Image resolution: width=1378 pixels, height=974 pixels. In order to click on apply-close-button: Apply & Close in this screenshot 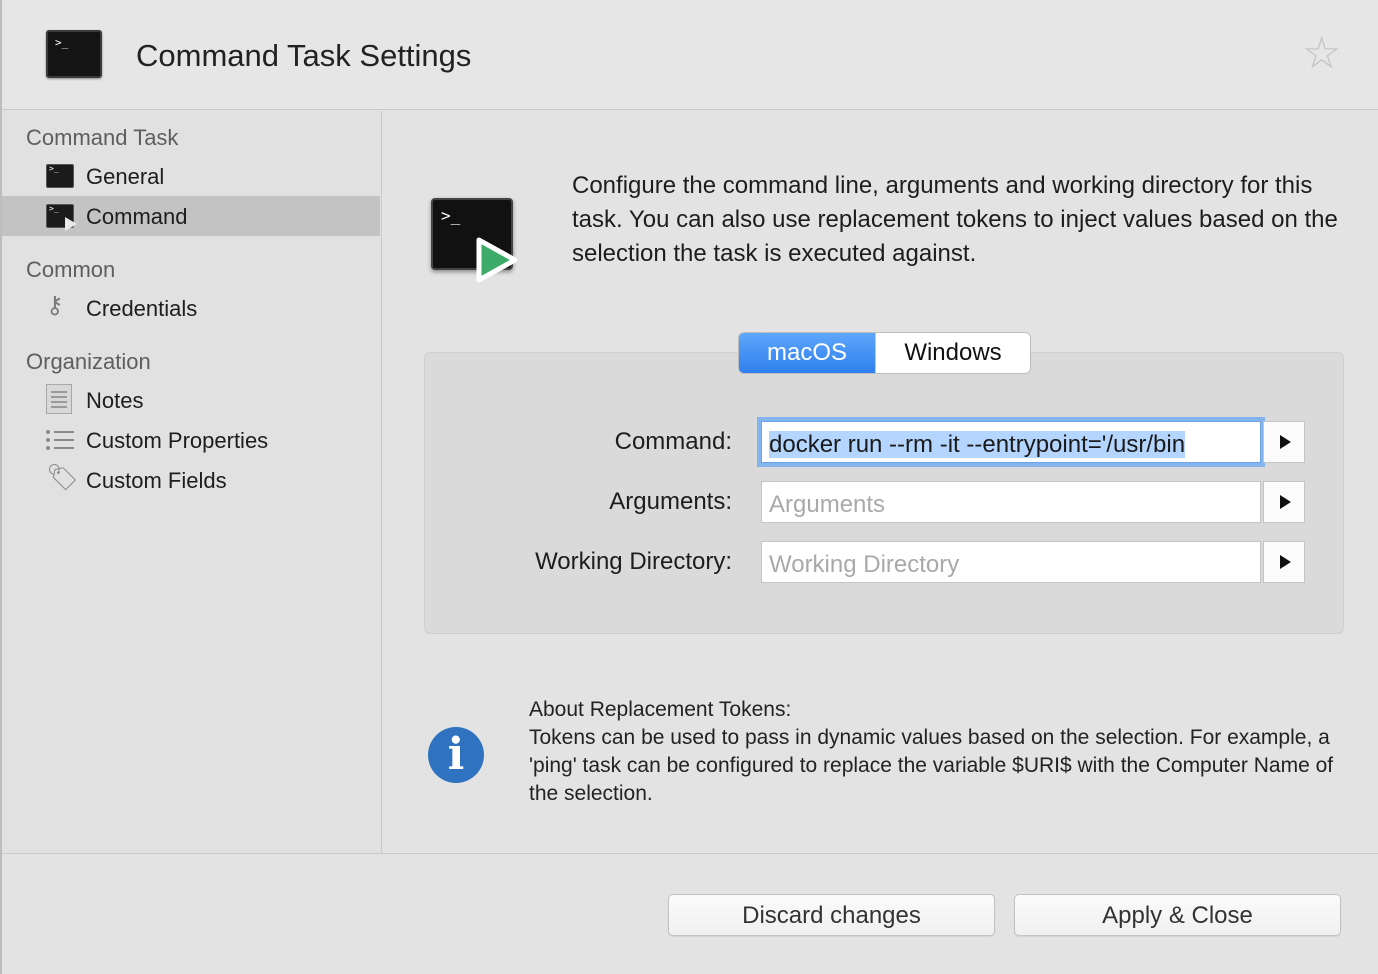, I will do `click(1177, 915)`.